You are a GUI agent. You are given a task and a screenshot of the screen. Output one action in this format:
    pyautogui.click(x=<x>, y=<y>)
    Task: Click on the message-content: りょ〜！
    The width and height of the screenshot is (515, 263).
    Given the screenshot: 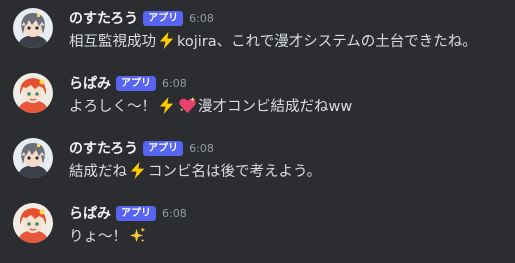 What is the action you would take?
    pyautogui.click(x=108, y=235)
    